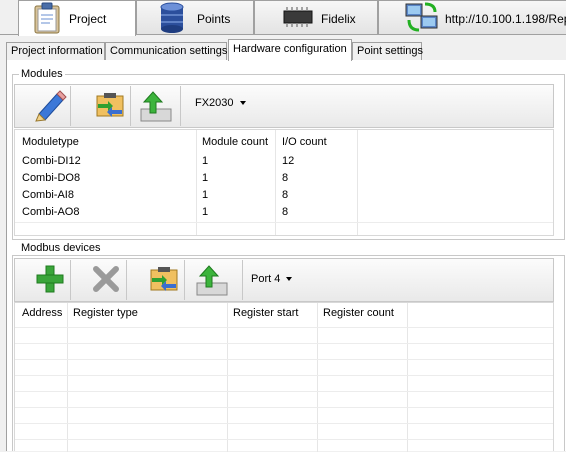  I want to click on plus-icon, so click(50, 280).